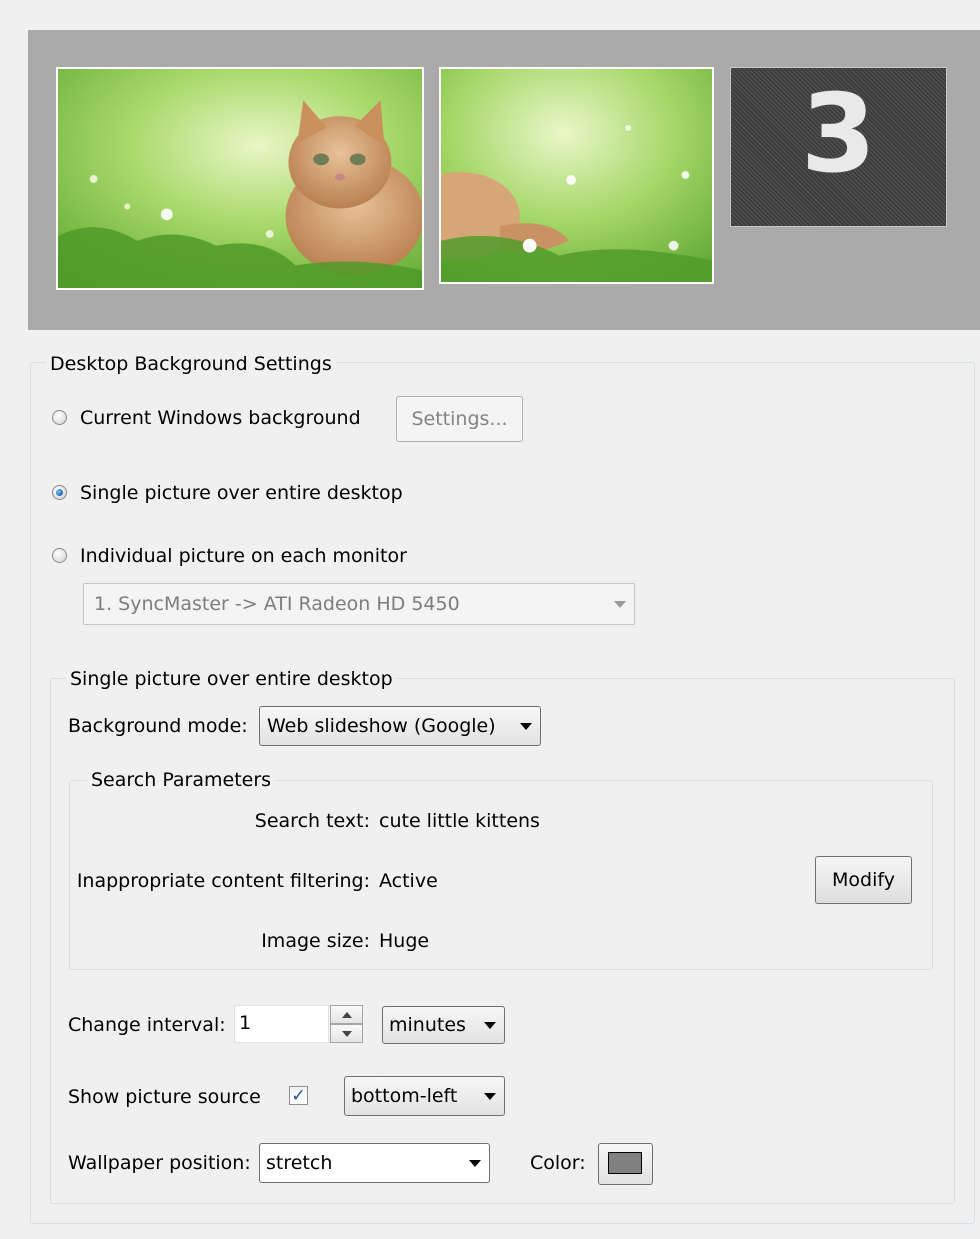 Image resolution: width=980 pixels, height=1239 pixels. What do you see at coordinates (312, 821) in the screenshot?
I see `search-text-label: Search text:` at bounding box center [312, 821].